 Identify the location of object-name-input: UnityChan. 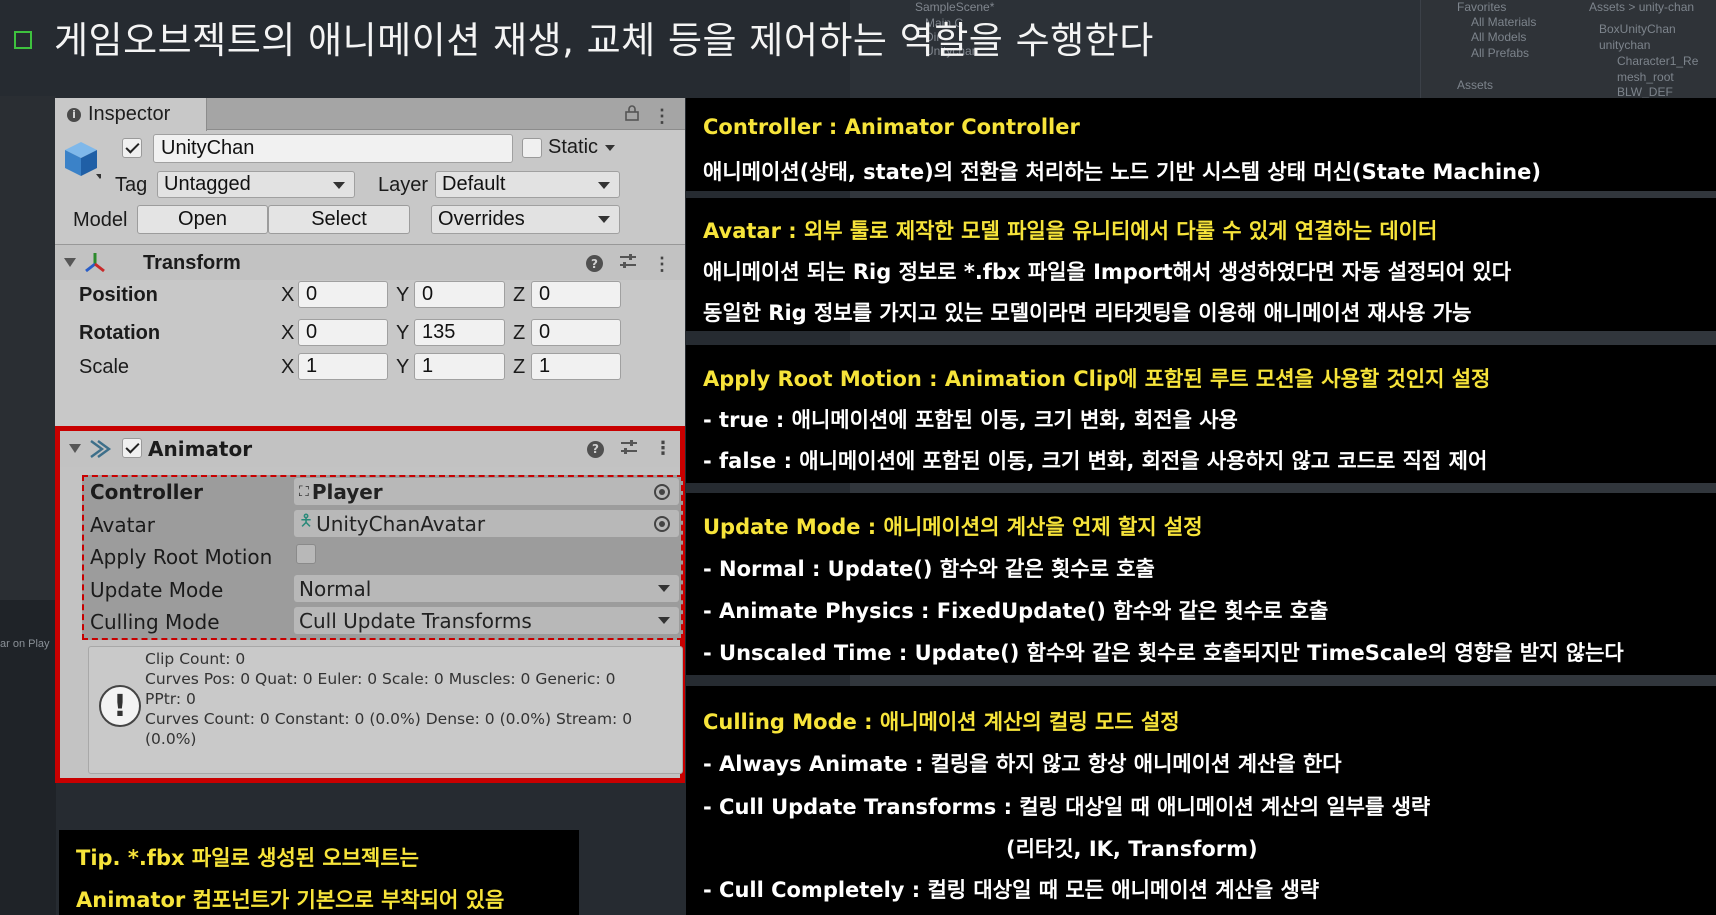
(333, 148).